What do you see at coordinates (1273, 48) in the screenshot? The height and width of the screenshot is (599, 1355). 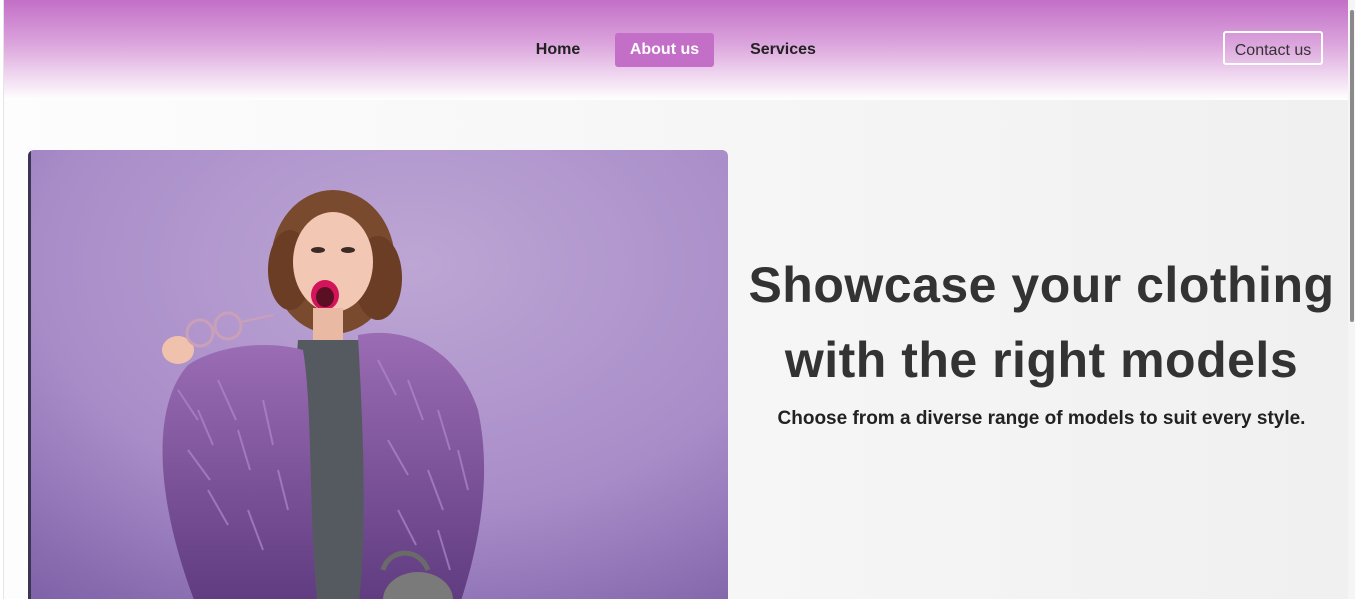 I see `contact-us-button: Contact us` at bounding box center [1273, 48].